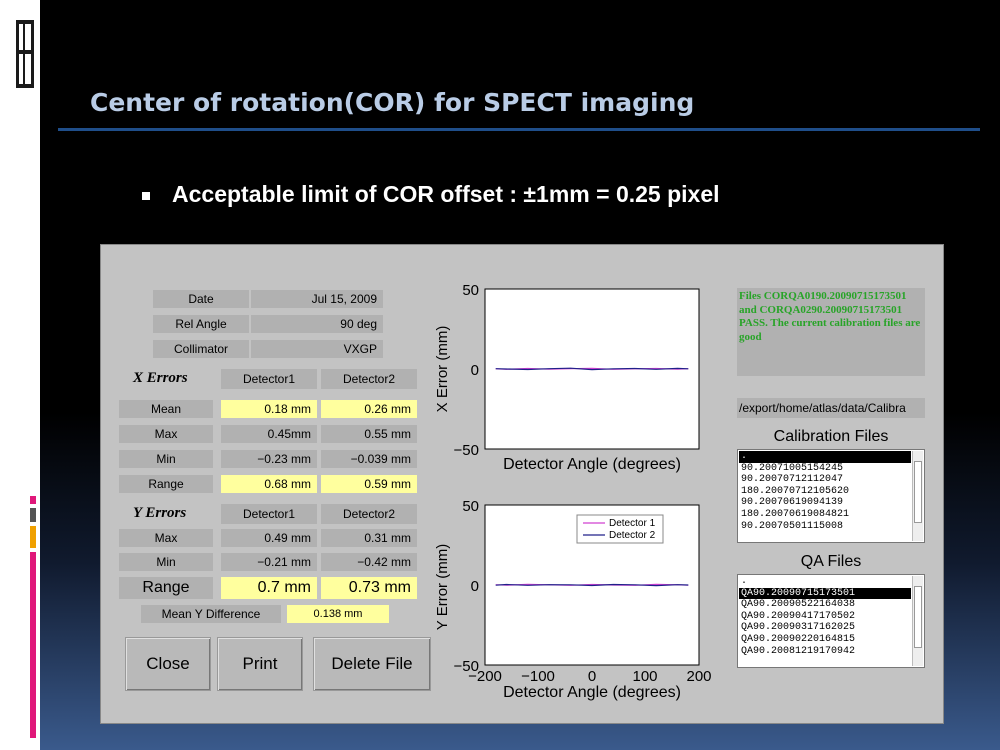  What do you see at coordinates (160, 513) in the screenshot?
I see `y-errors-title: Y Errors` at bounding box center [160, 513].